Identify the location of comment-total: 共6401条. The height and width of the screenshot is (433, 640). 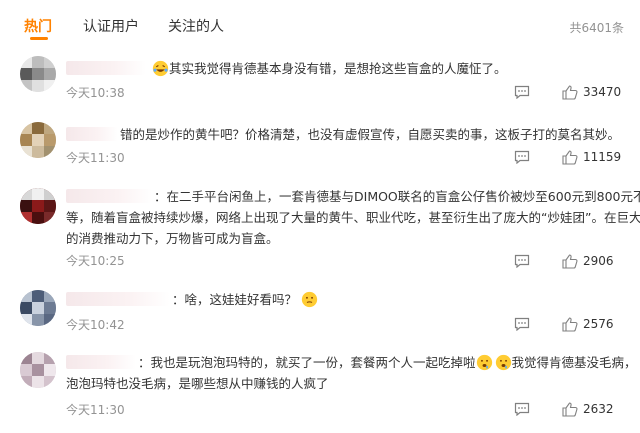
(596, 28).